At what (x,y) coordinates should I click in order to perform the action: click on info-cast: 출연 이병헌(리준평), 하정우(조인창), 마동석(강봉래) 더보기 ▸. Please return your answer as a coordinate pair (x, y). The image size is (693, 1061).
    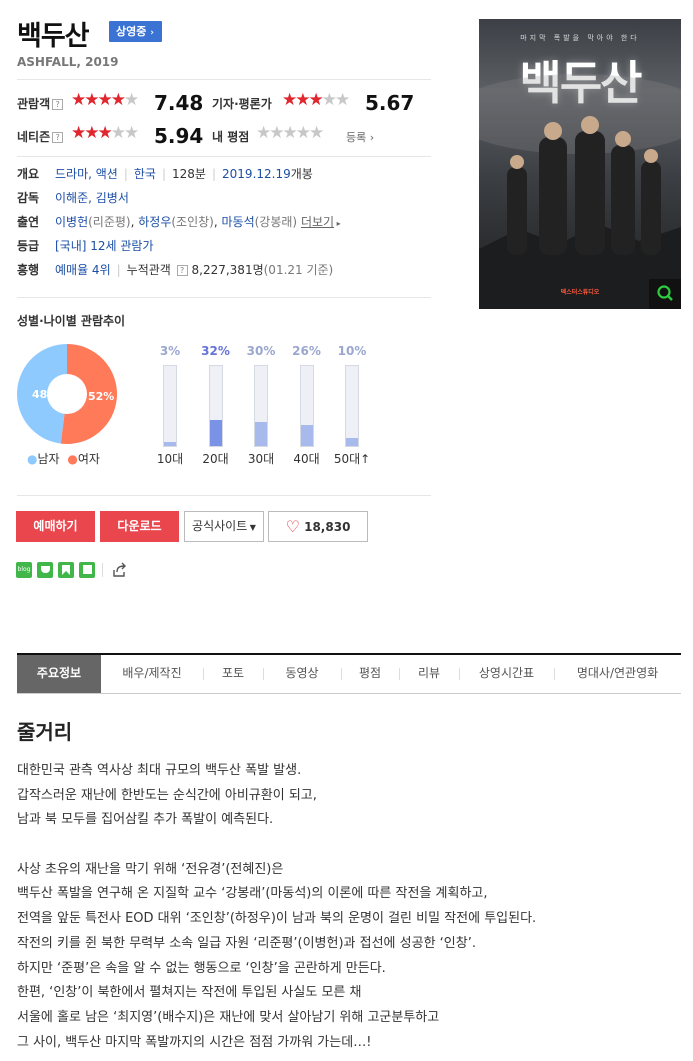
    Looking at the image, I should click on (179, 222).